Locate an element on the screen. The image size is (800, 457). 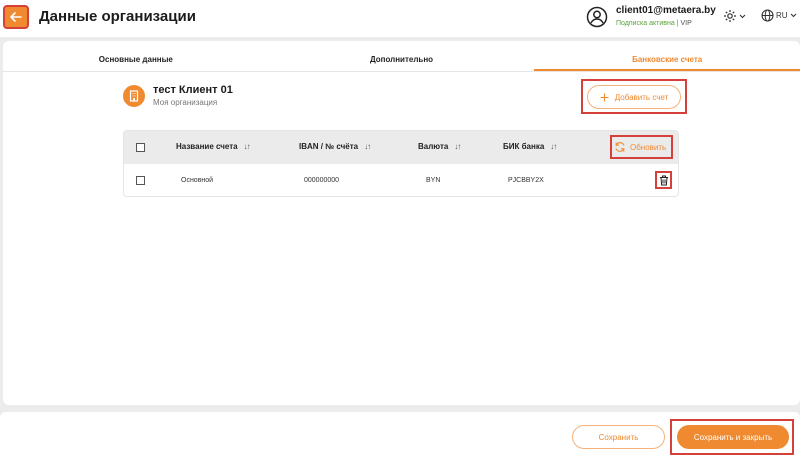
language-selector: RU is located at coordinates (779, 15).